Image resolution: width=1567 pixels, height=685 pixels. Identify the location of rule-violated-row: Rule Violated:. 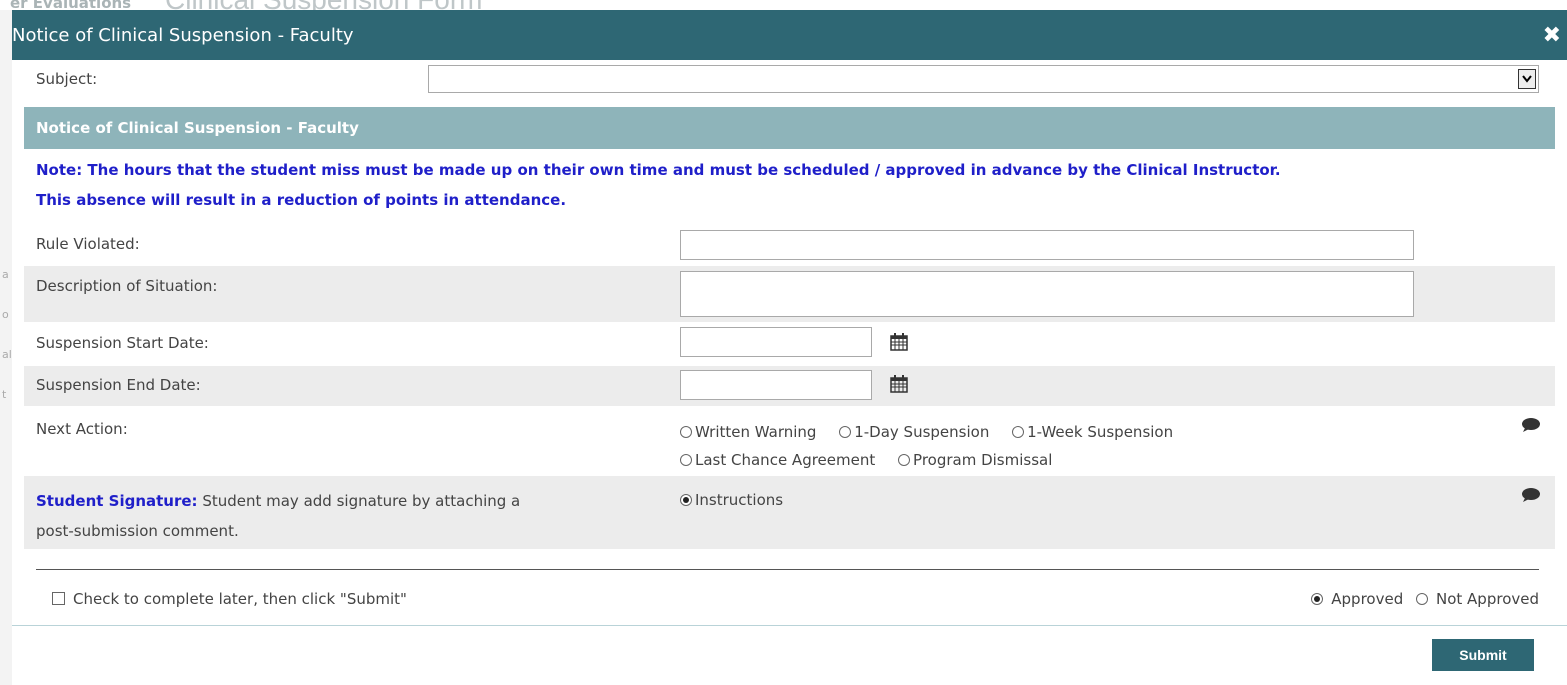
(789, 245).